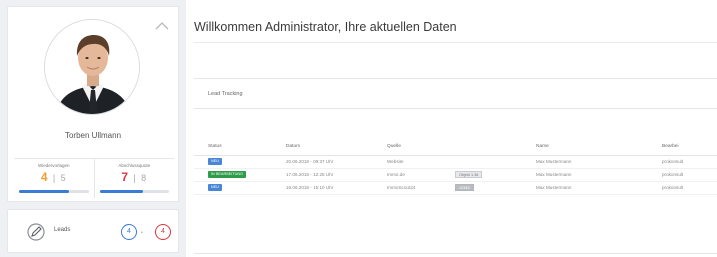  Describe the element at coordinates (495, 162) in the screenshot. I see `tag-cell` at that location.